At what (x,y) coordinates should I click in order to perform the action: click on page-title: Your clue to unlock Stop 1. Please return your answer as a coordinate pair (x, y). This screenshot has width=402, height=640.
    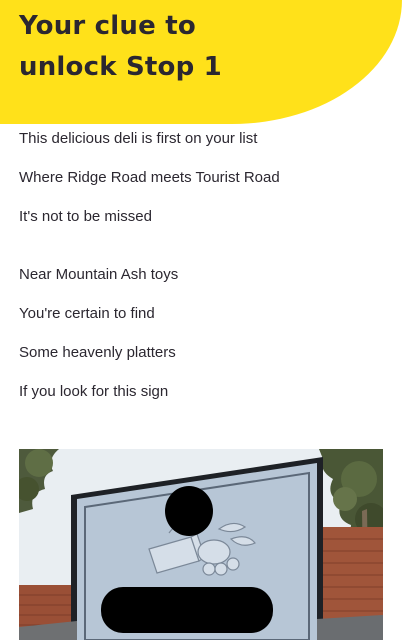
    Looking at the image, I should click on (169, 47).